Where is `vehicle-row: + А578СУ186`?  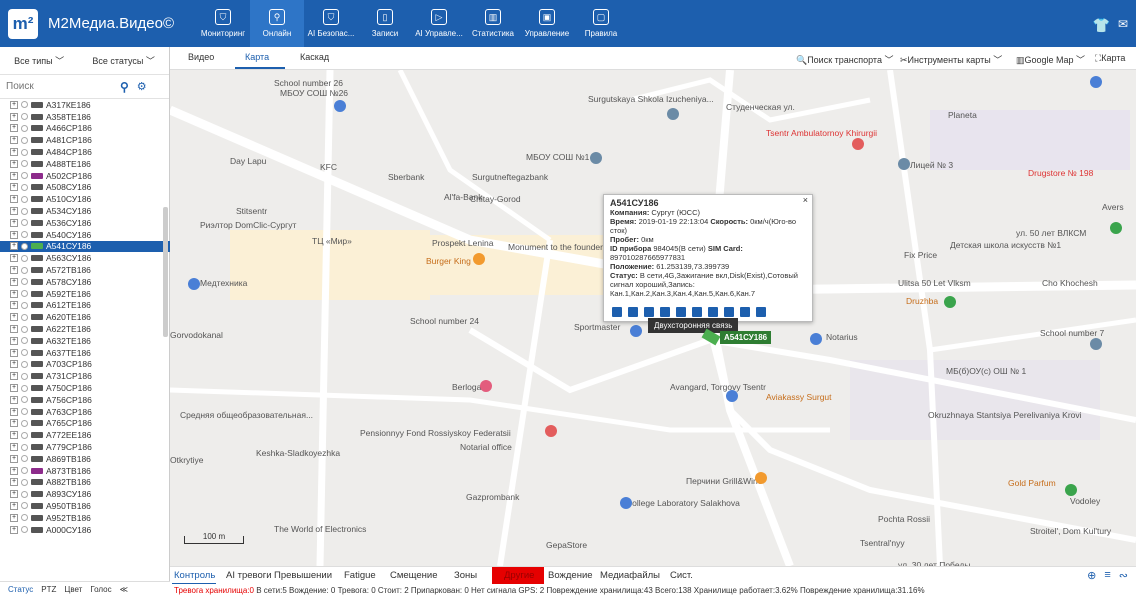 vehicle-row: + А578СУ186 is located at coordinates (85, 282).